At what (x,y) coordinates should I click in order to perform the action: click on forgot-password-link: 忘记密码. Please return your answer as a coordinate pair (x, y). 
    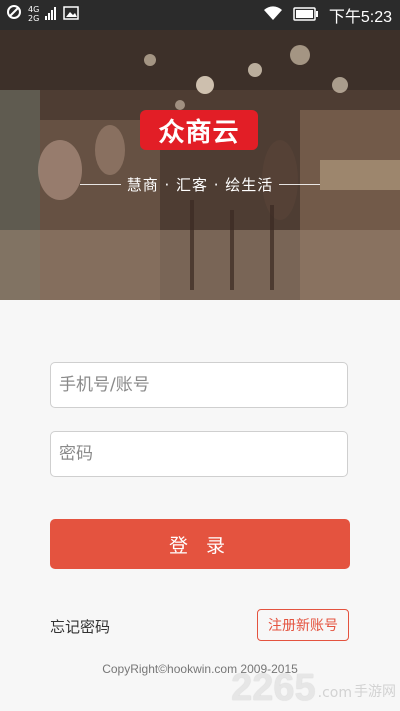
    Looking at the image, I should click on (80, 626).